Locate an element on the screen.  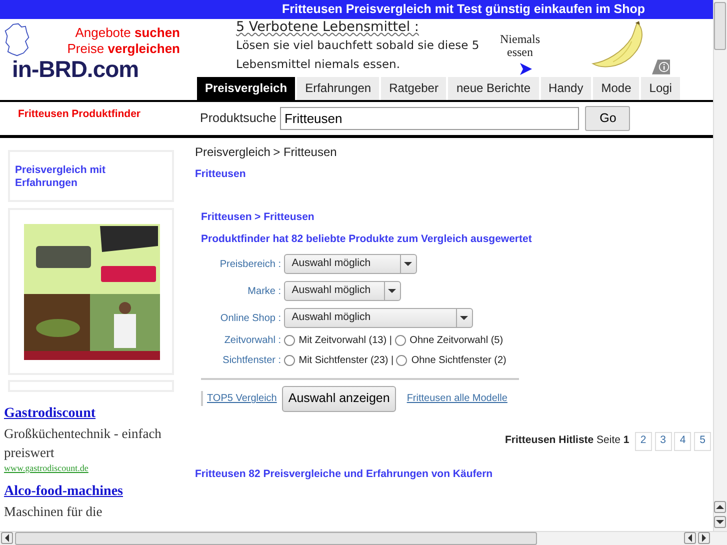
scroll-down-button is located at coordinates (720, 522).